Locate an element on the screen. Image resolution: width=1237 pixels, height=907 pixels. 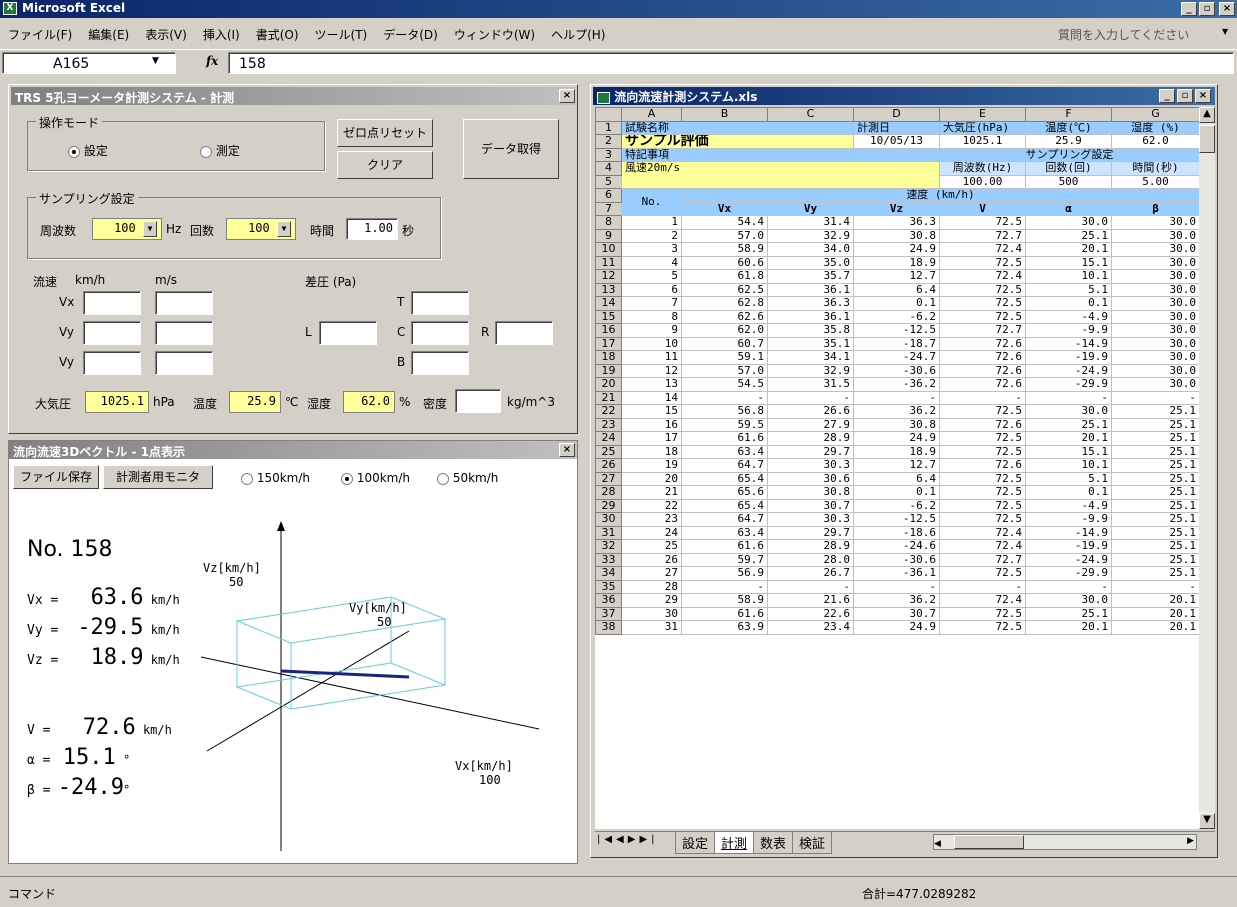
table-cell: 29.7 is located at coordinates (810, 532).